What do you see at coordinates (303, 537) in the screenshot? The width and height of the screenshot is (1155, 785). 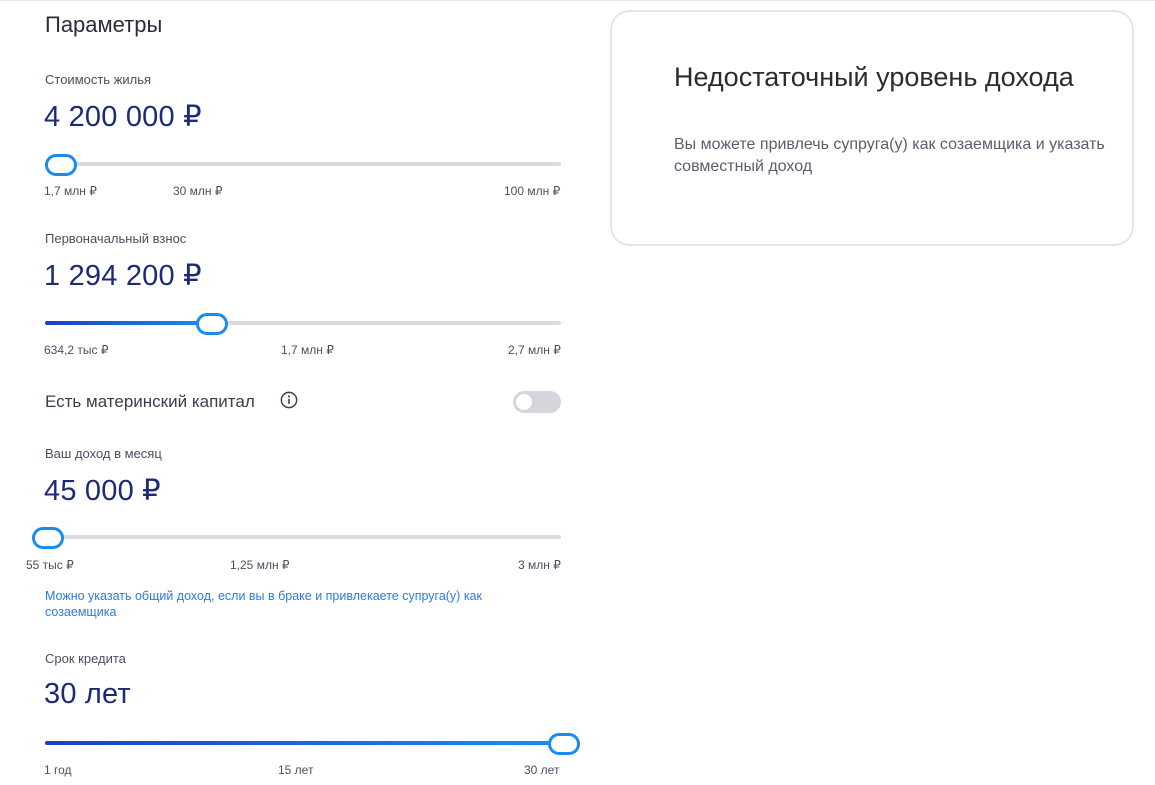 I see `income-slider-track` at bounding box center [303, 537].